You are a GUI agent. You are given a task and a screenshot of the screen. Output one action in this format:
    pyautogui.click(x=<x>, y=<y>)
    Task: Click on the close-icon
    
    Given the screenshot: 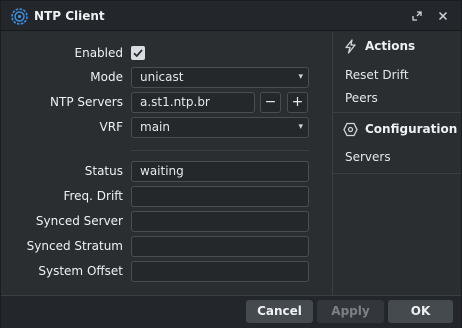 What is the action you would take?
    pyautogui.click(x=443, y=16)
    